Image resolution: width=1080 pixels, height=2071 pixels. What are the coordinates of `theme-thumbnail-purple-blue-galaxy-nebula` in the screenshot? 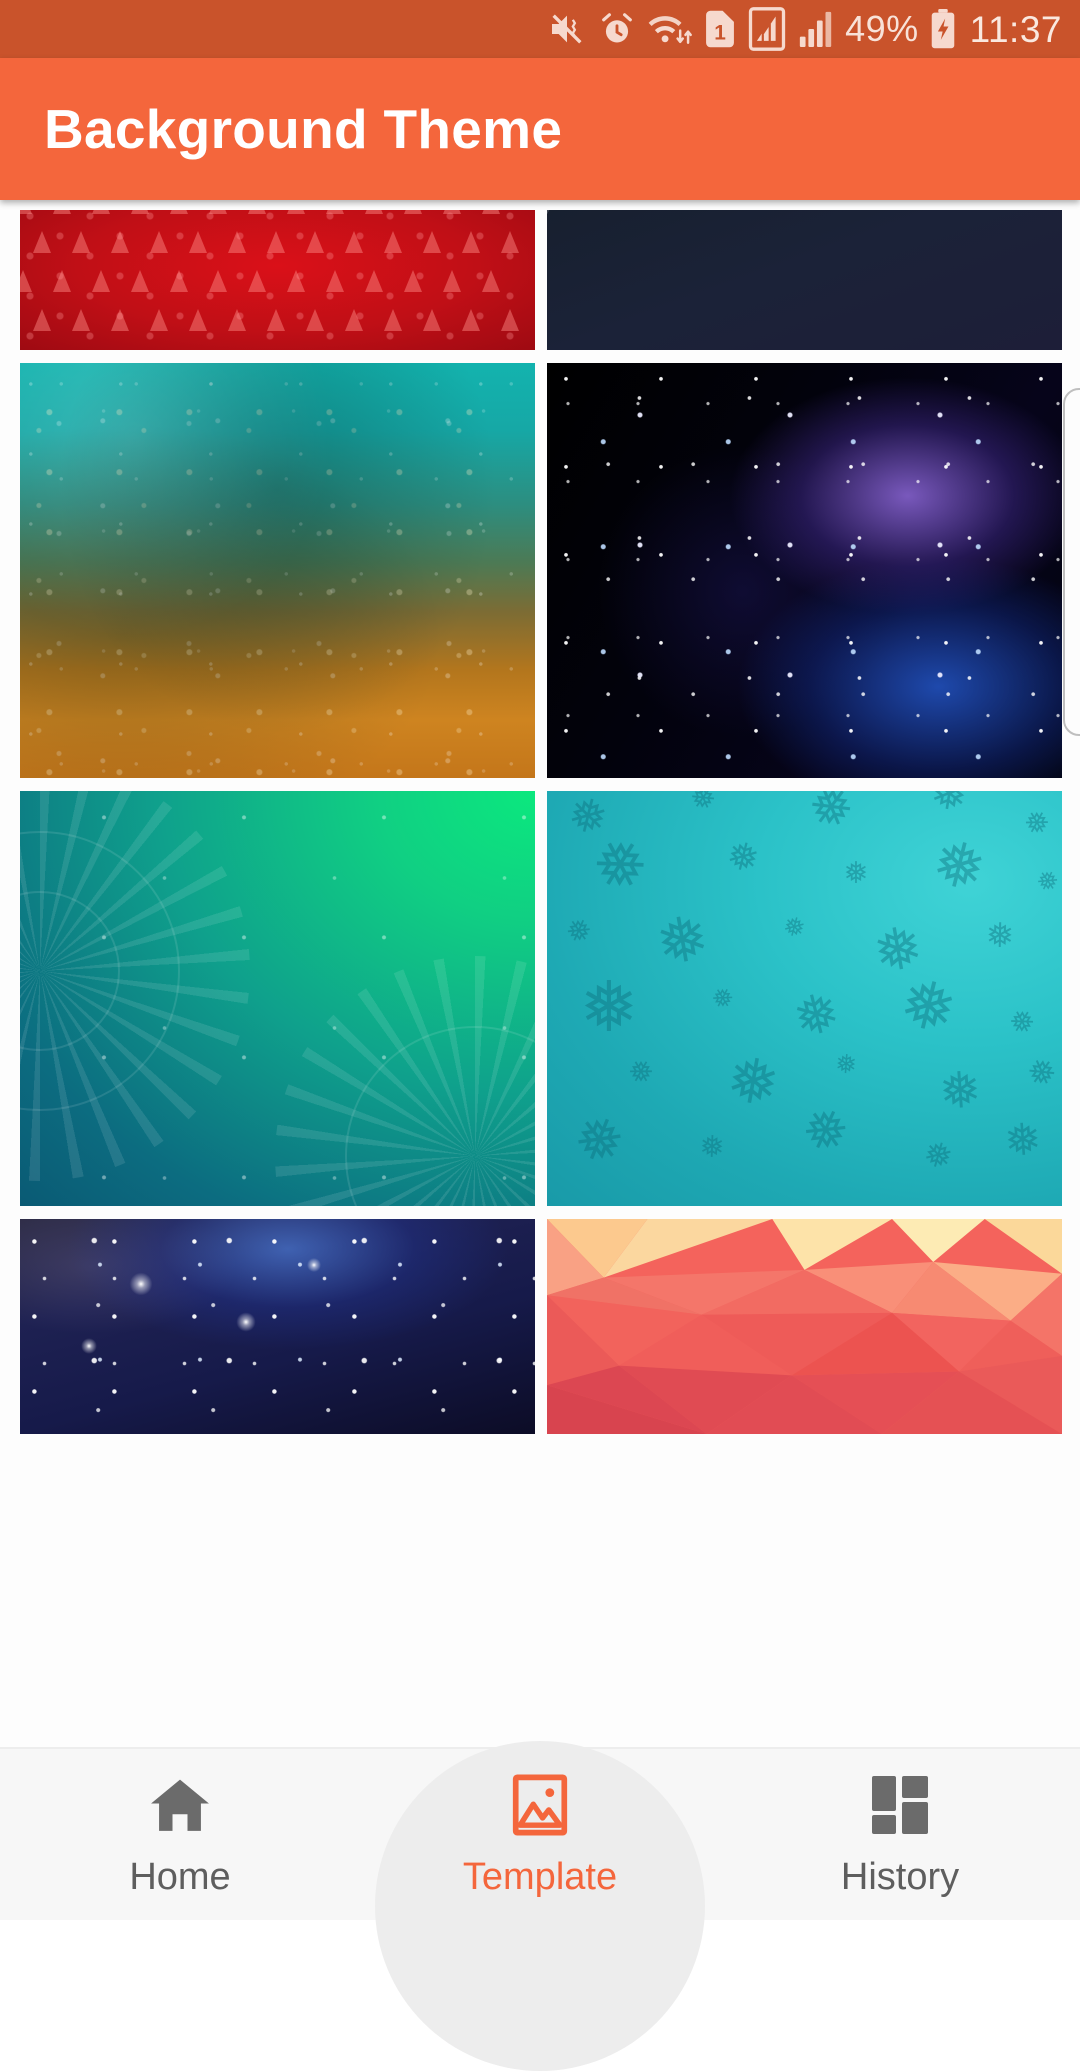 It's located at (804, 570).